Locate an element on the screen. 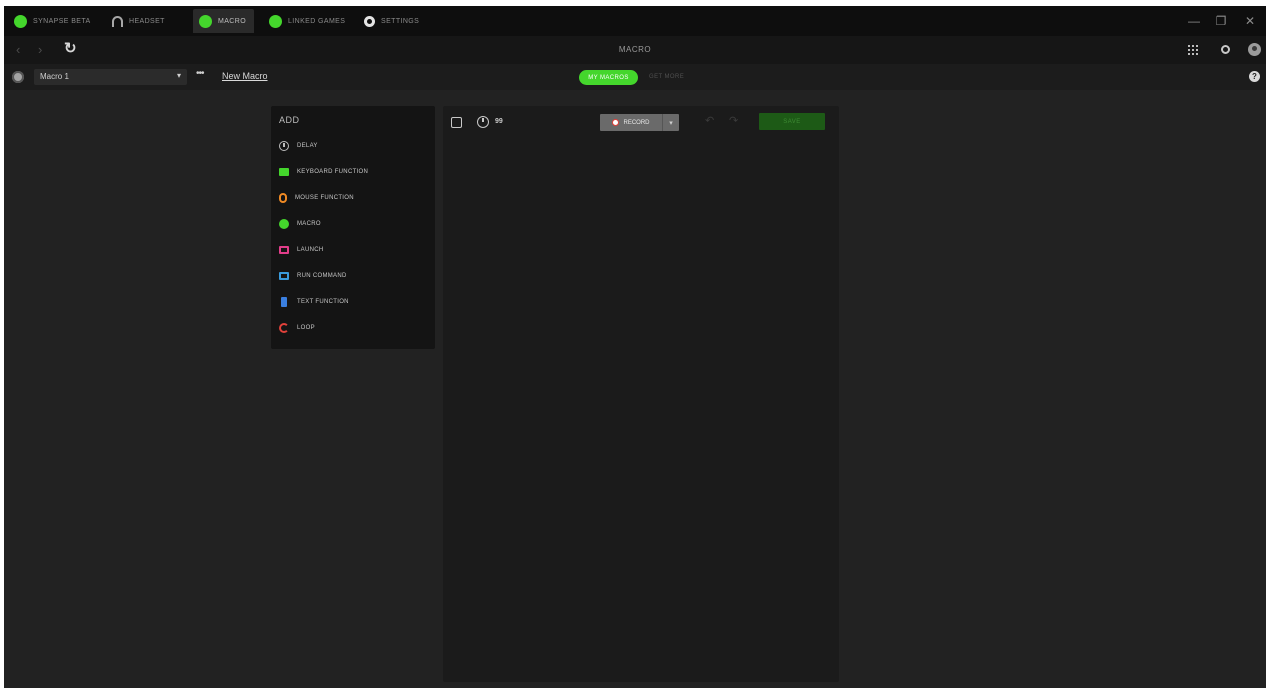 This screenshot has width=1268, height=690. get-more-tab: GET MORE is located at coordinates (666, 77).